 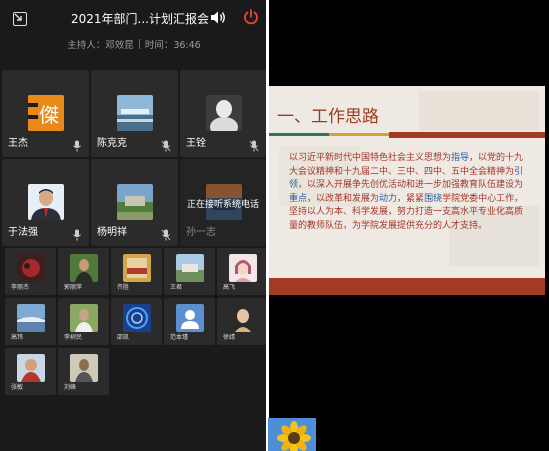 I want to click on meeting-info: 主持人：邓效昆 时间：36:46, so click(x=134, y=44).